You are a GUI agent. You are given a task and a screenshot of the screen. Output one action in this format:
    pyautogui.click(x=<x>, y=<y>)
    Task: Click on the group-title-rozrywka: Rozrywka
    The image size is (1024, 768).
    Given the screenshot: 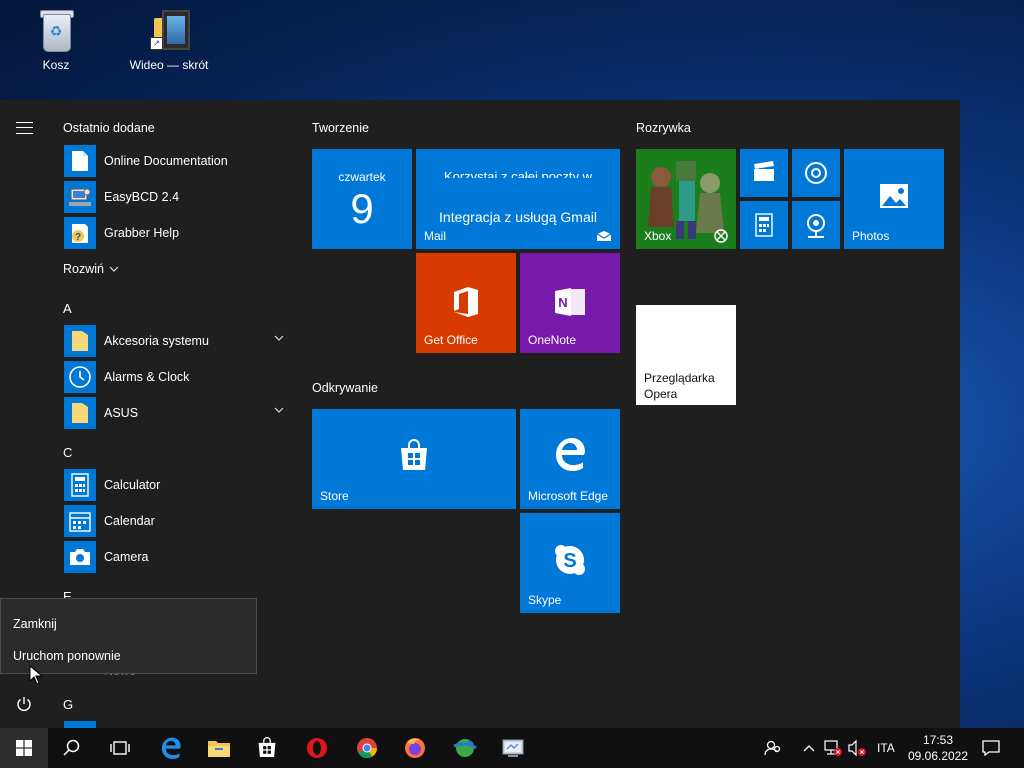 What is the action you would take?
    pyautogui.click(x=663, y=128)
    